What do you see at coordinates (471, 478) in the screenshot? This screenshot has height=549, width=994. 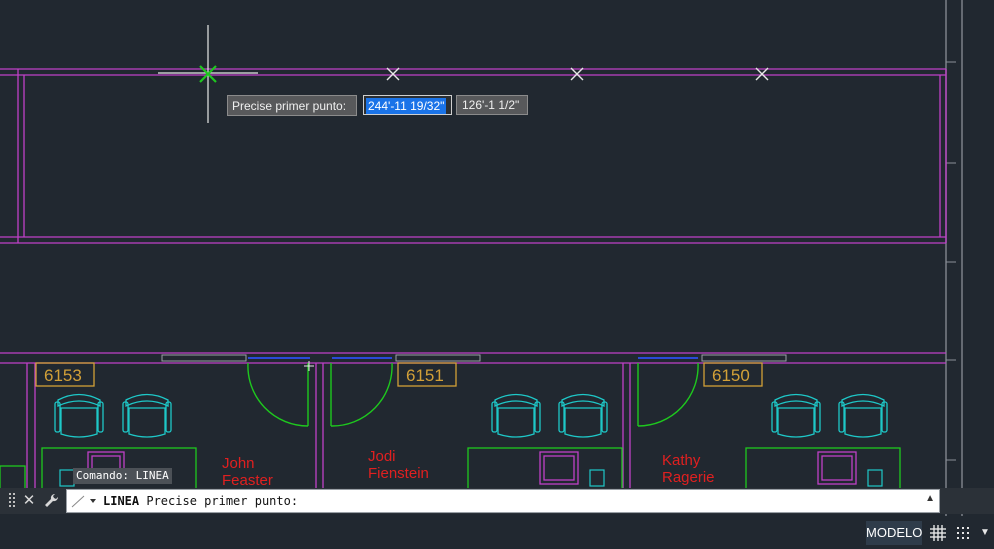 I see `phones` at bounding box center [471, 478].